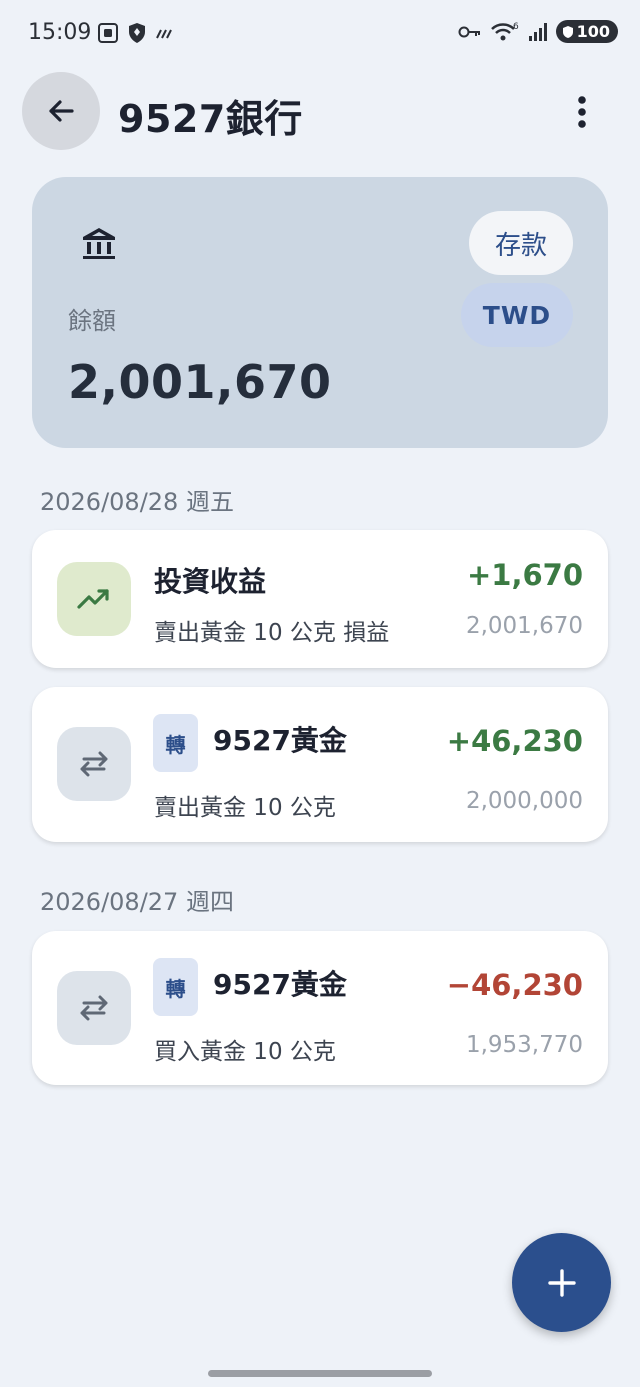 The height and width of the screenshot is (1387, 640). I want to click on shield-icon, so click(137, 33).